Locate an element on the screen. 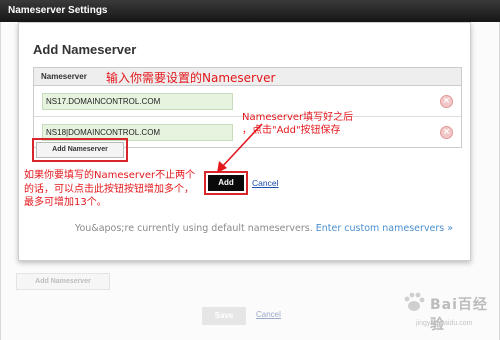 This screenshot has height=340, width=500. cancel-link: Cancel is located at coordinates (265, 183).